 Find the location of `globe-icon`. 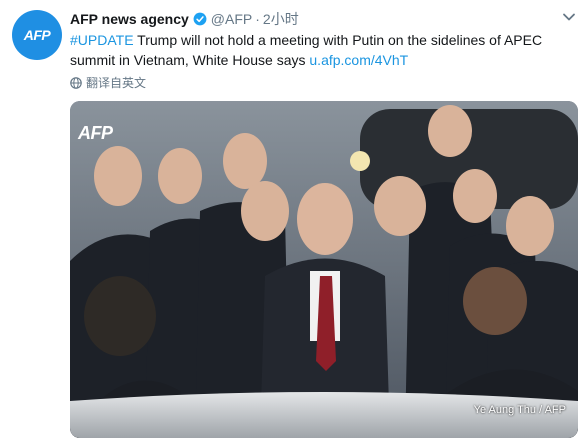

globe-icon is located at coordinates (76, 82).